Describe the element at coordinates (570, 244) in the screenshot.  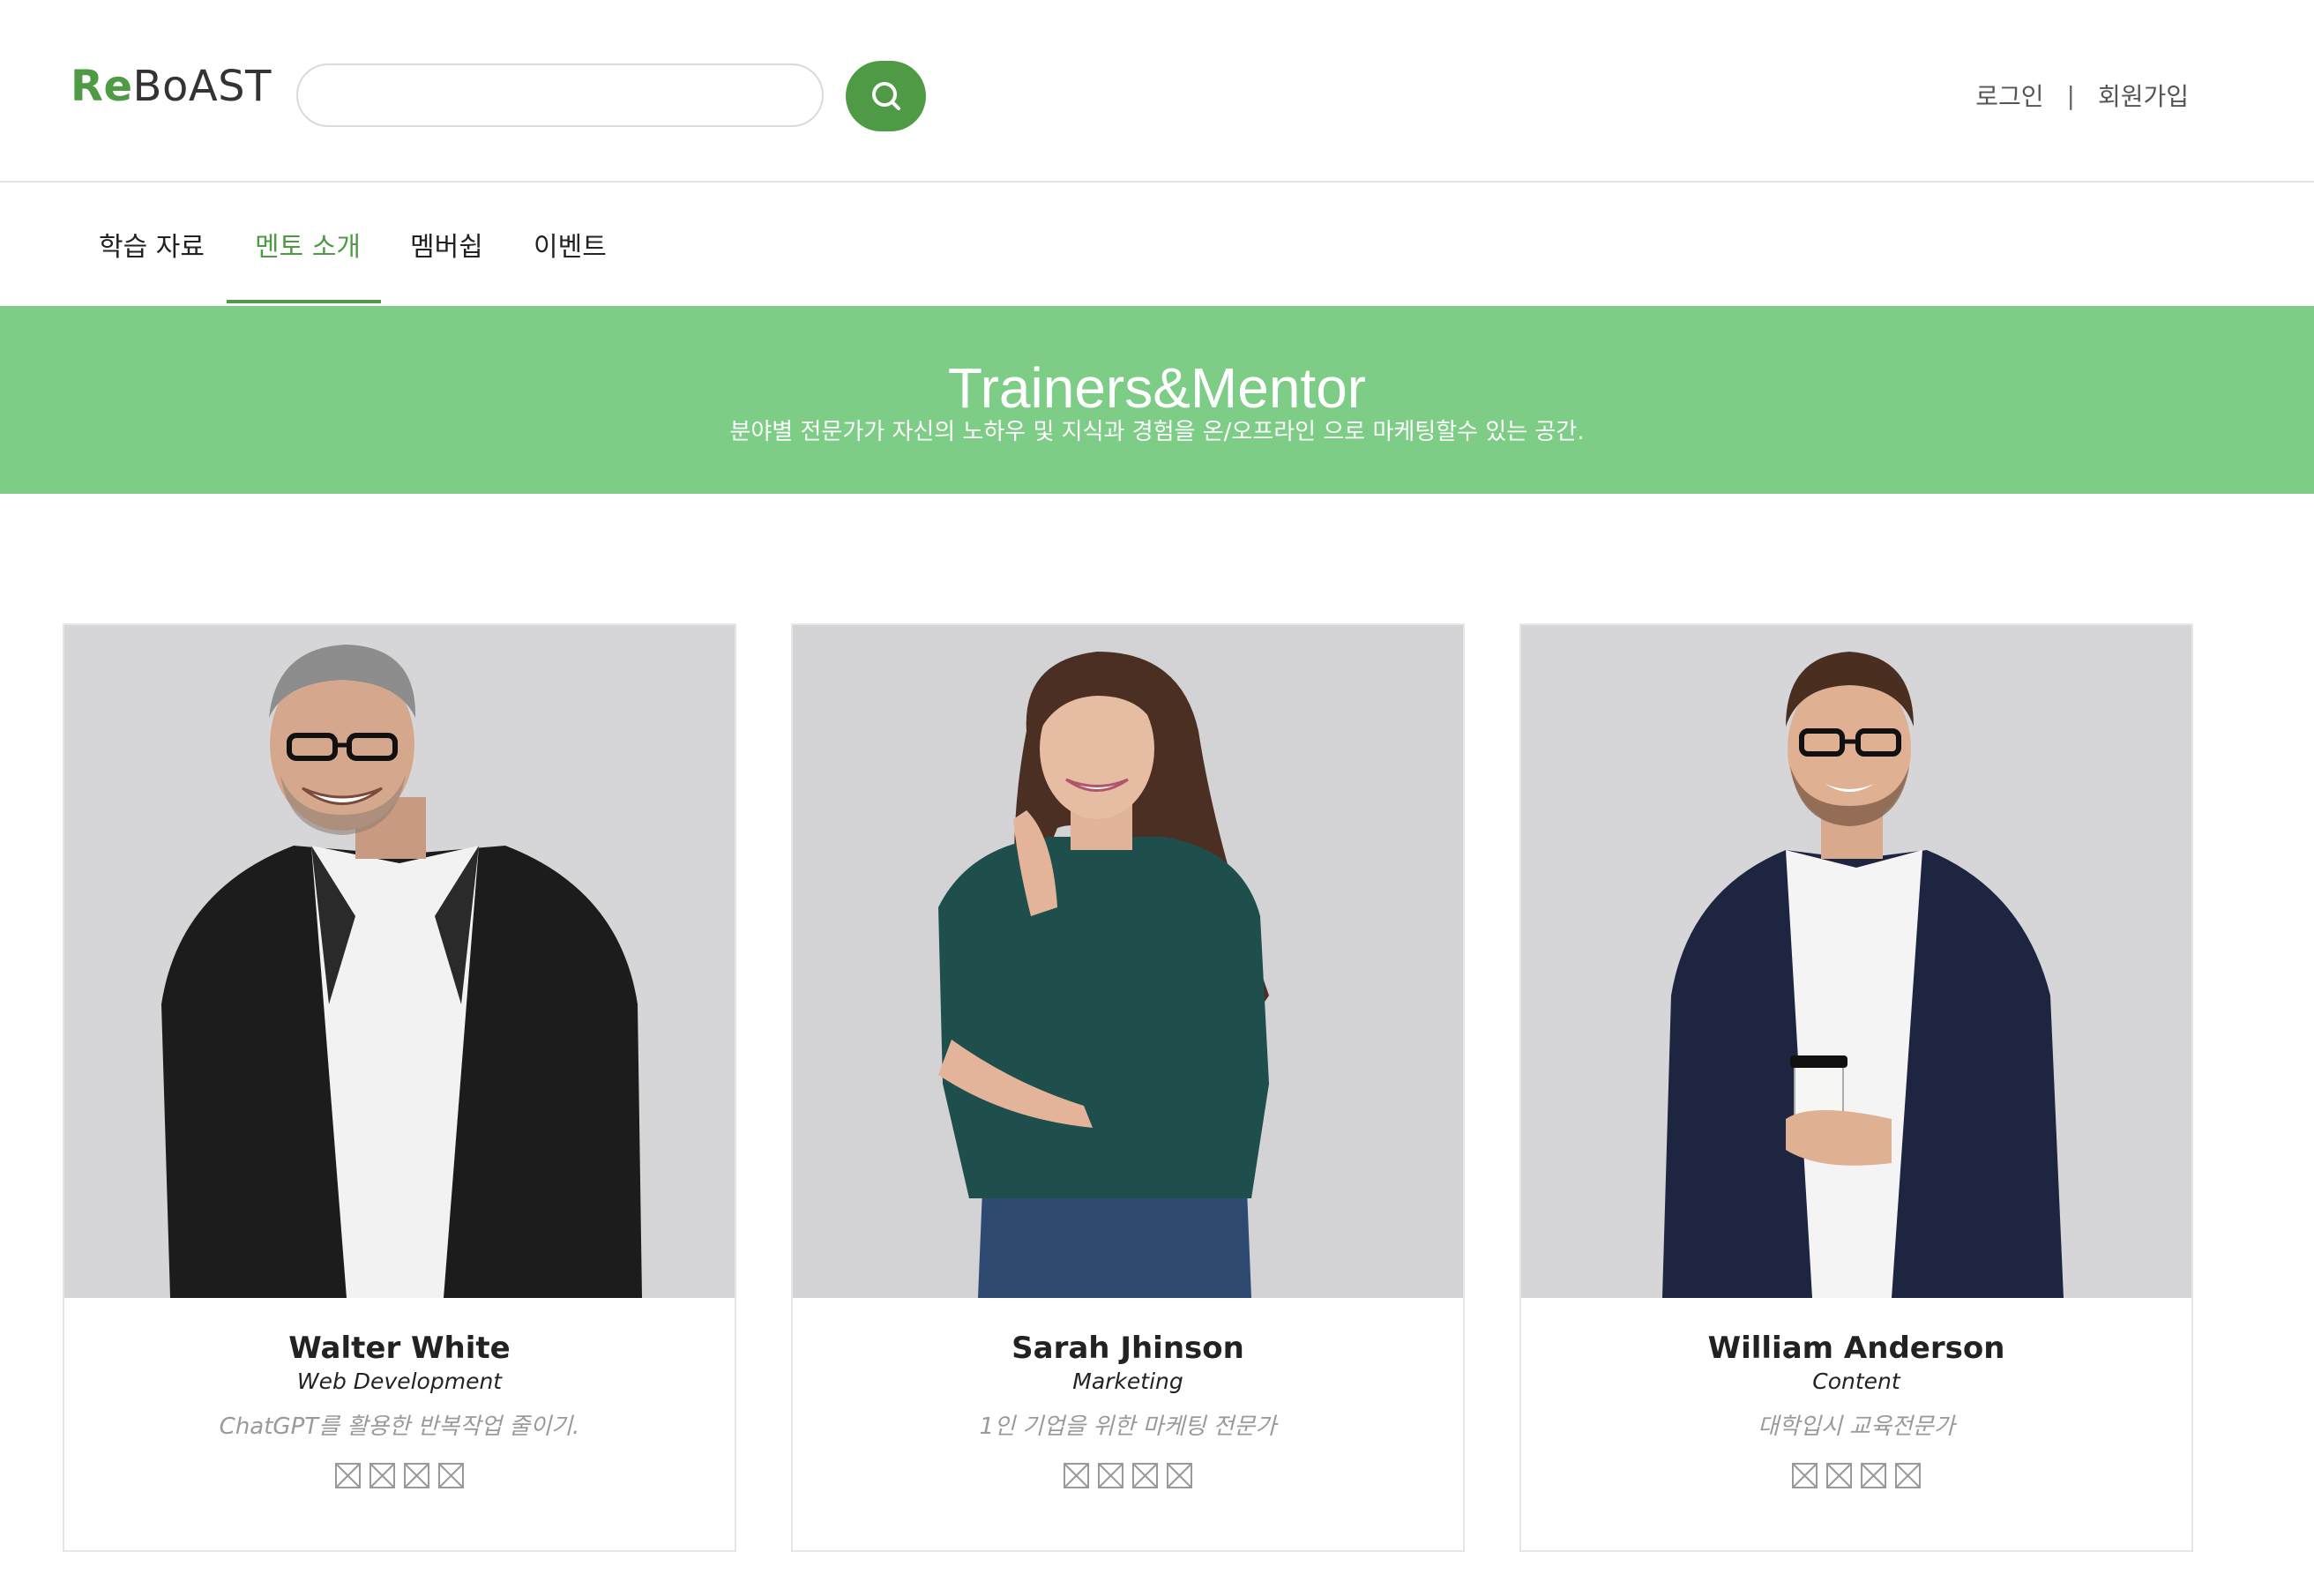
I see `nav-item-events: 이벤트` at that location.